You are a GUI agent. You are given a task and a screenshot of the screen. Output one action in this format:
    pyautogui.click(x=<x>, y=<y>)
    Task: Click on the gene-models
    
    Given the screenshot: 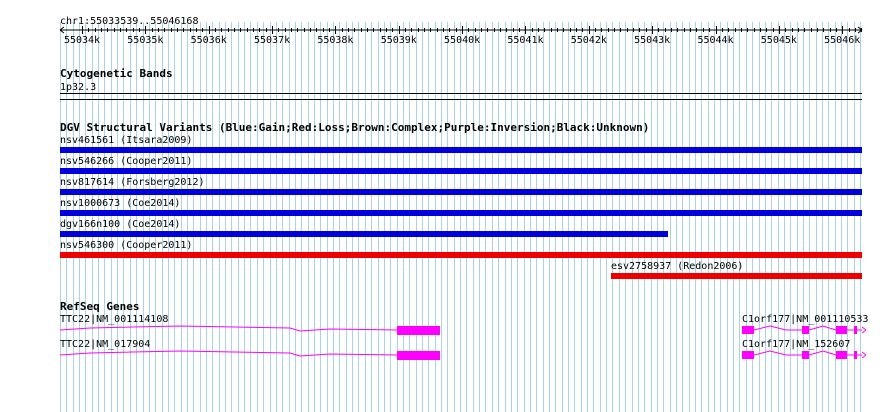 What is the action you would take?
    pyautogui.click(x=463, y=342)
    